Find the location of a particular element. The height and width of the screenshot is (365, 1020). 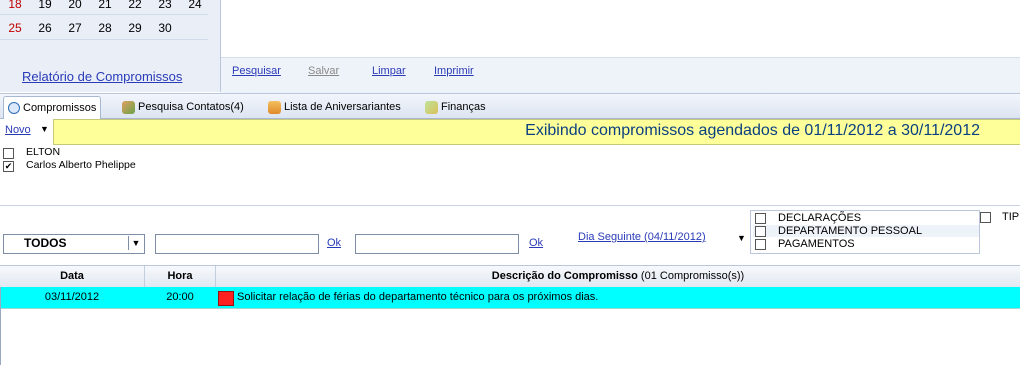

description-header-label: Descrição do Compromisso is located at coordinates (564, 276).